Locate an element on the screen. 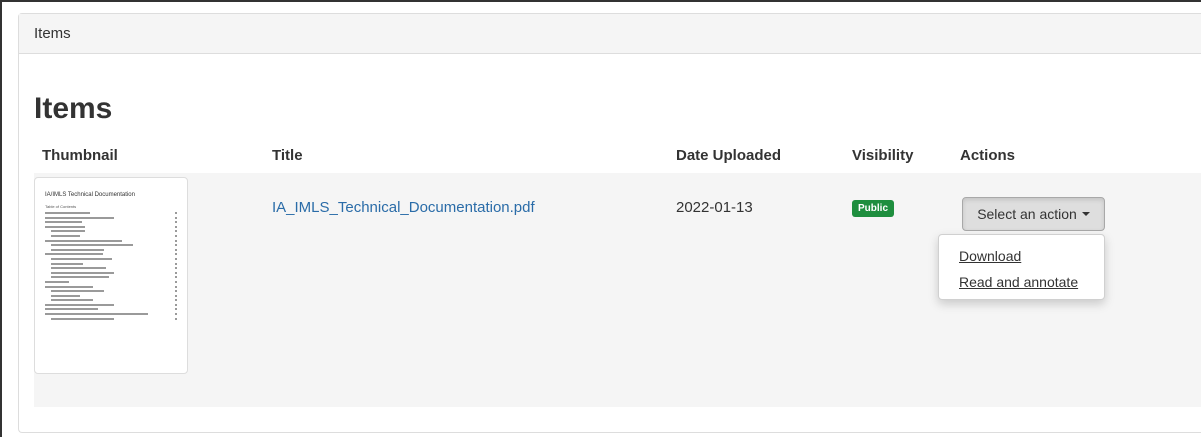 This screenshot has width=1201, height=437. column-header-visibility: Visibility is located at coordinates (882, 155).